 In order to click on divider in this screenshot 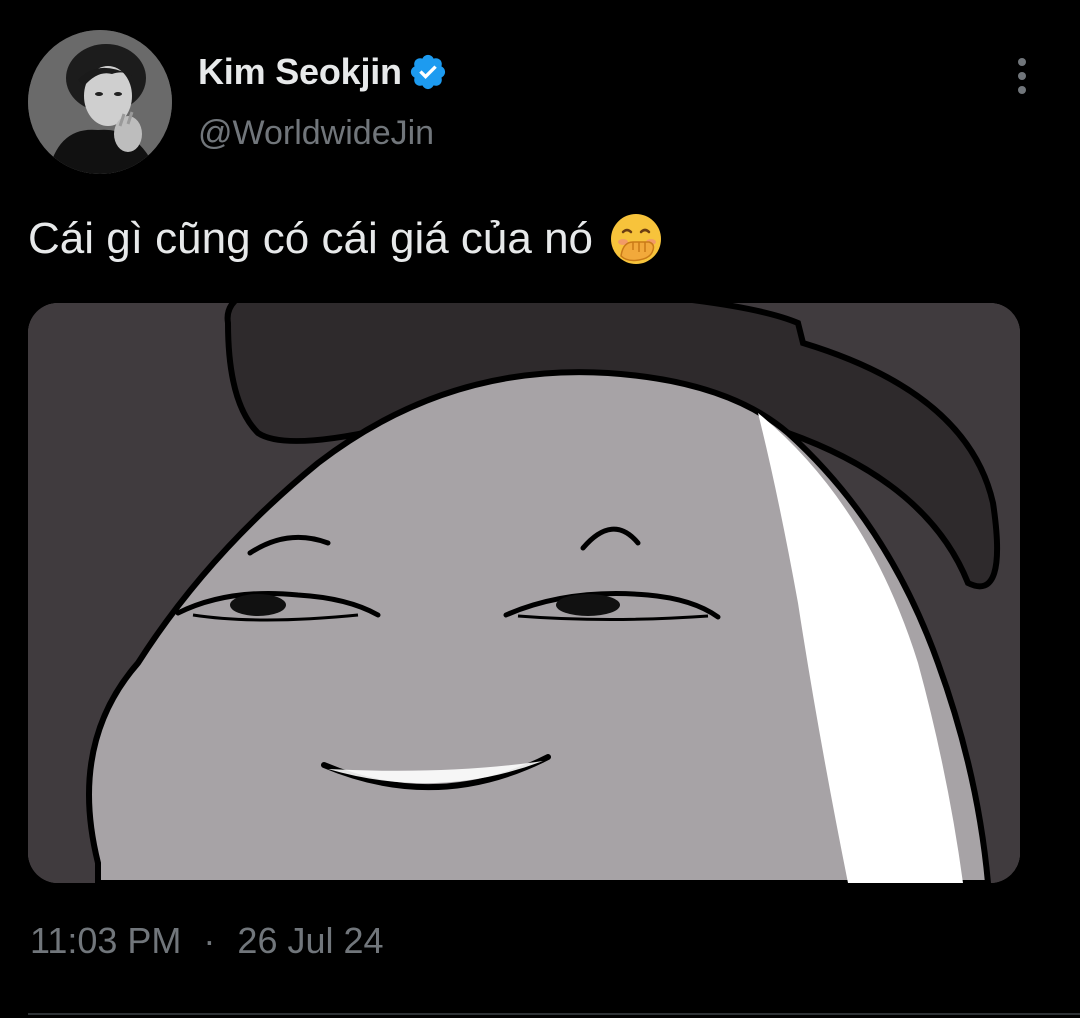, I will do `click(554, 1014)`.